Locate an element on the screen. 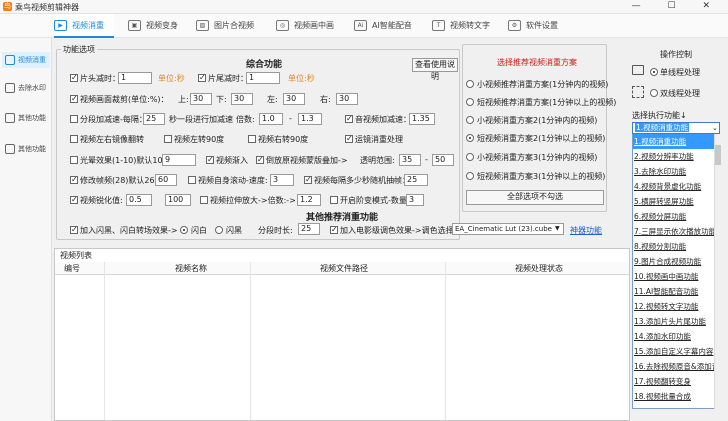  text-icon: T is located at coordinates (438, 25).